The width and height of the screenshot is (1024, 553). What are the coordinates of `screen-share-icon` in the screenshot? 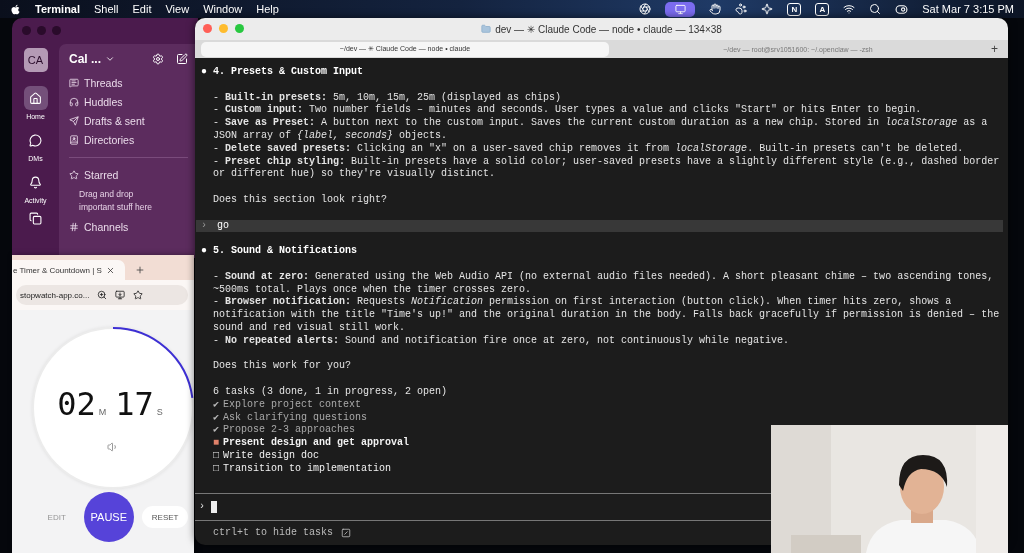 It's located at (680, 9).